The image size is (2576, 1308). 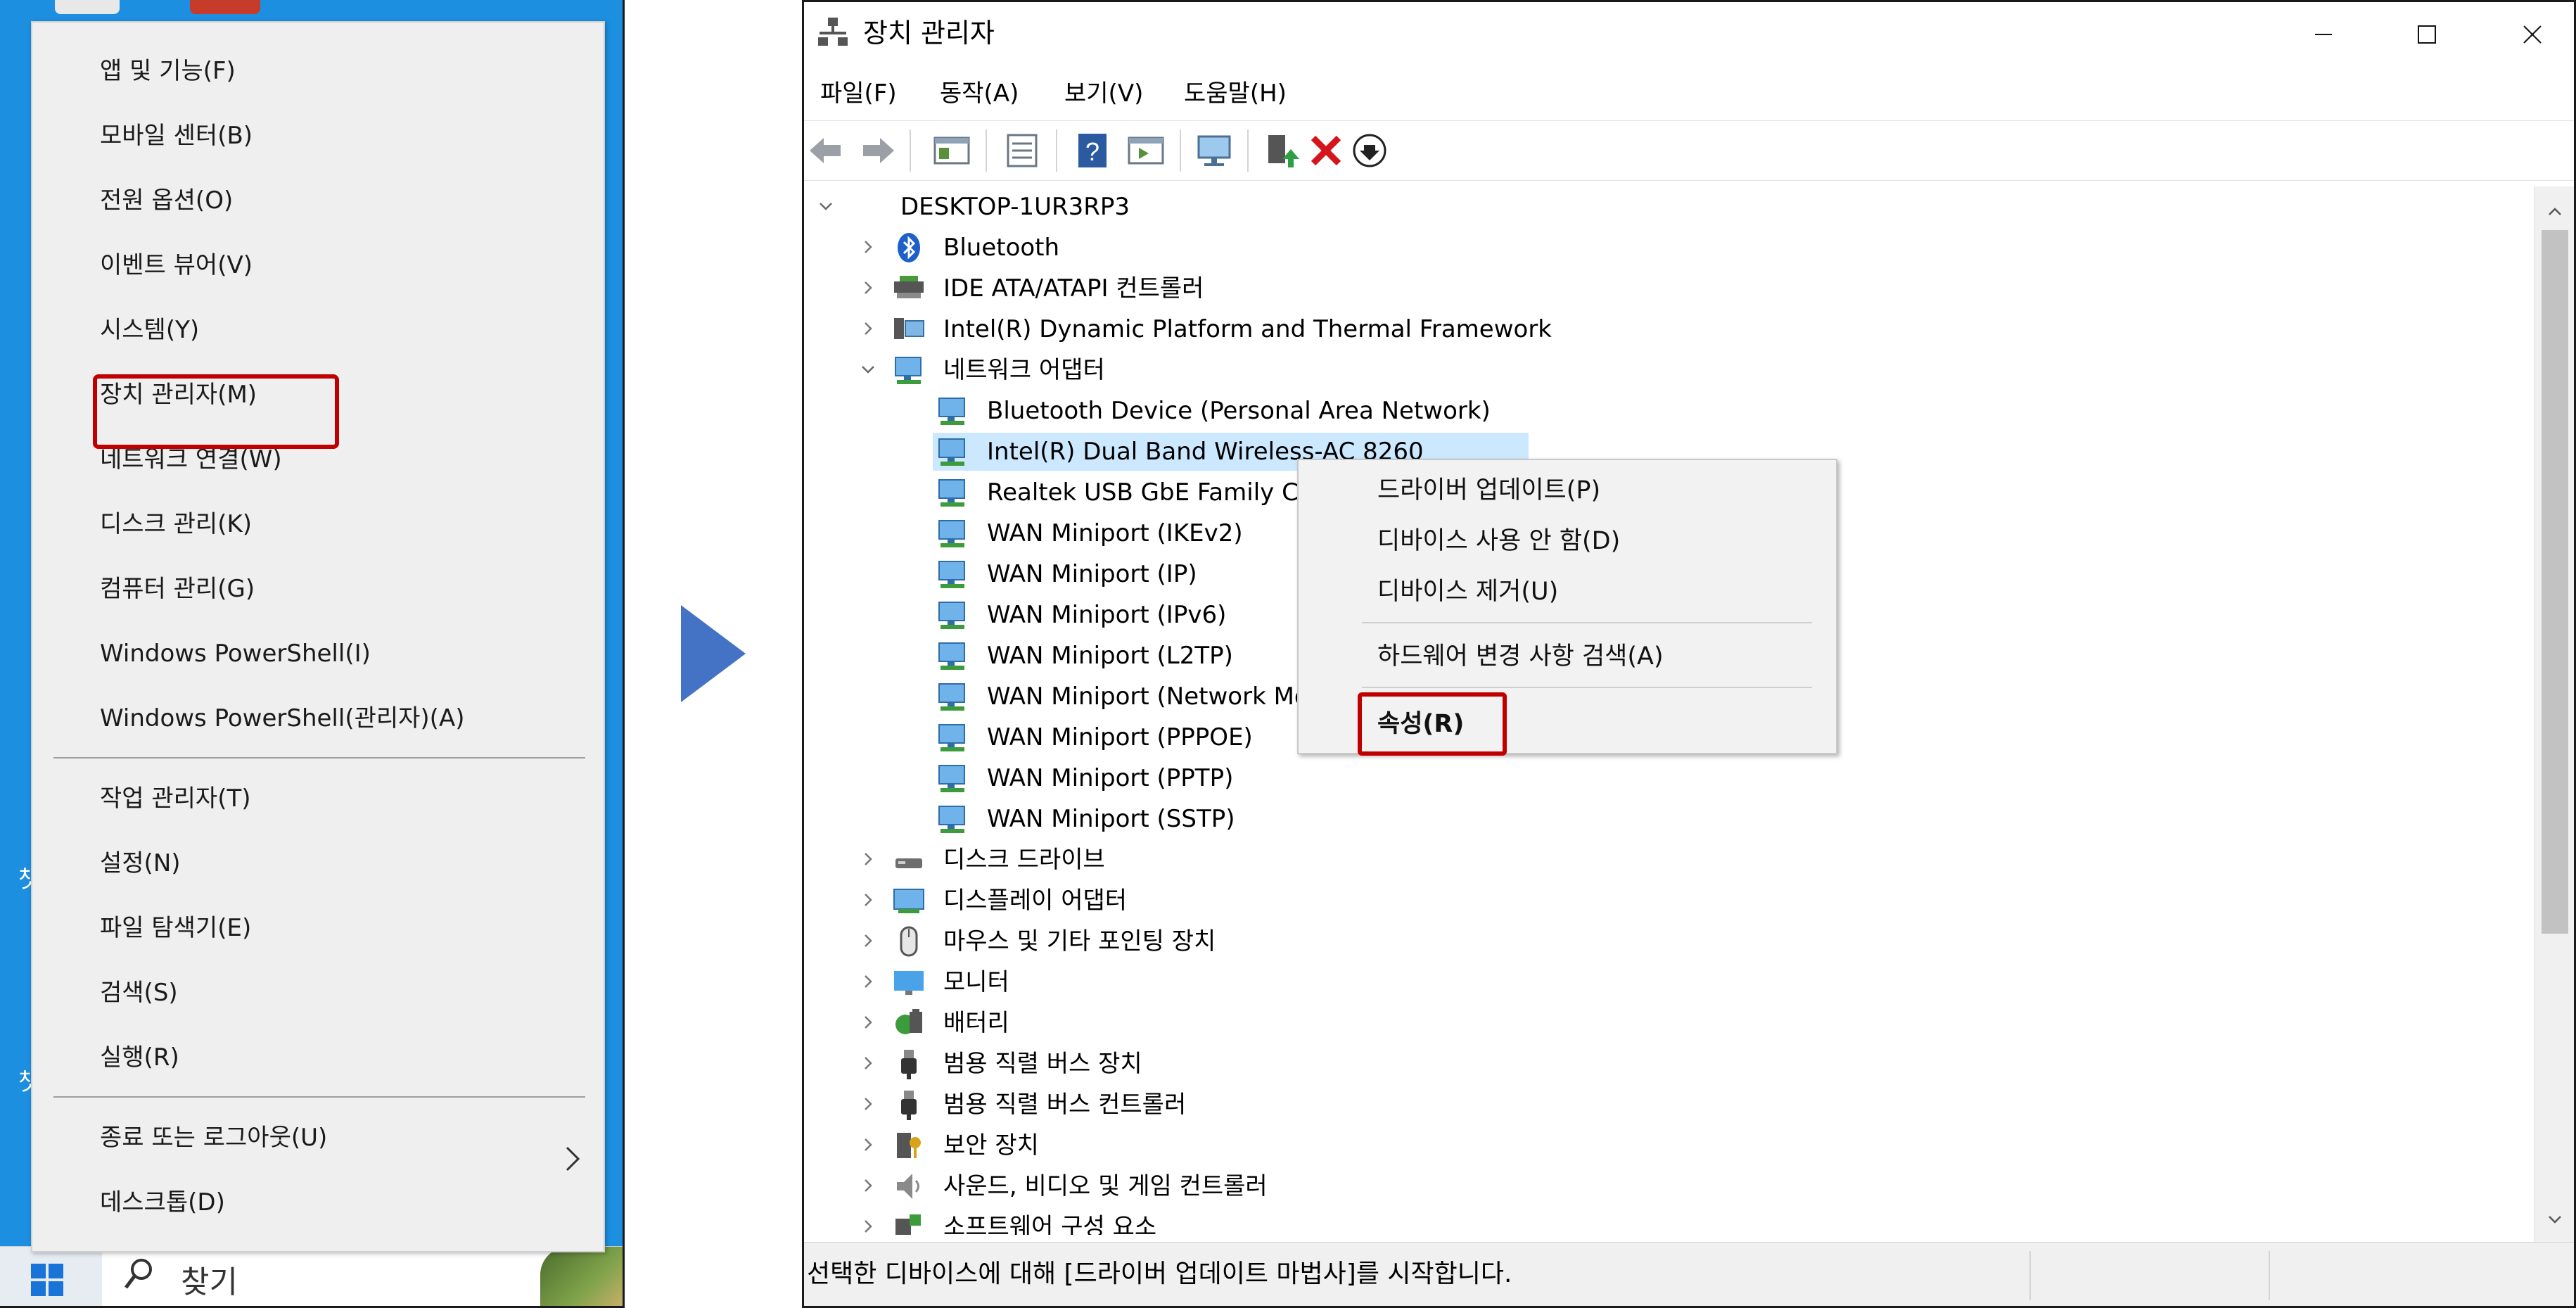 What do you see at coordinates (1669, 288) in the screenshot?
I see `tree-item-ide-controller: IDE ATA/ATAPI 컨트롤러` at bounding box center [1669, 288].